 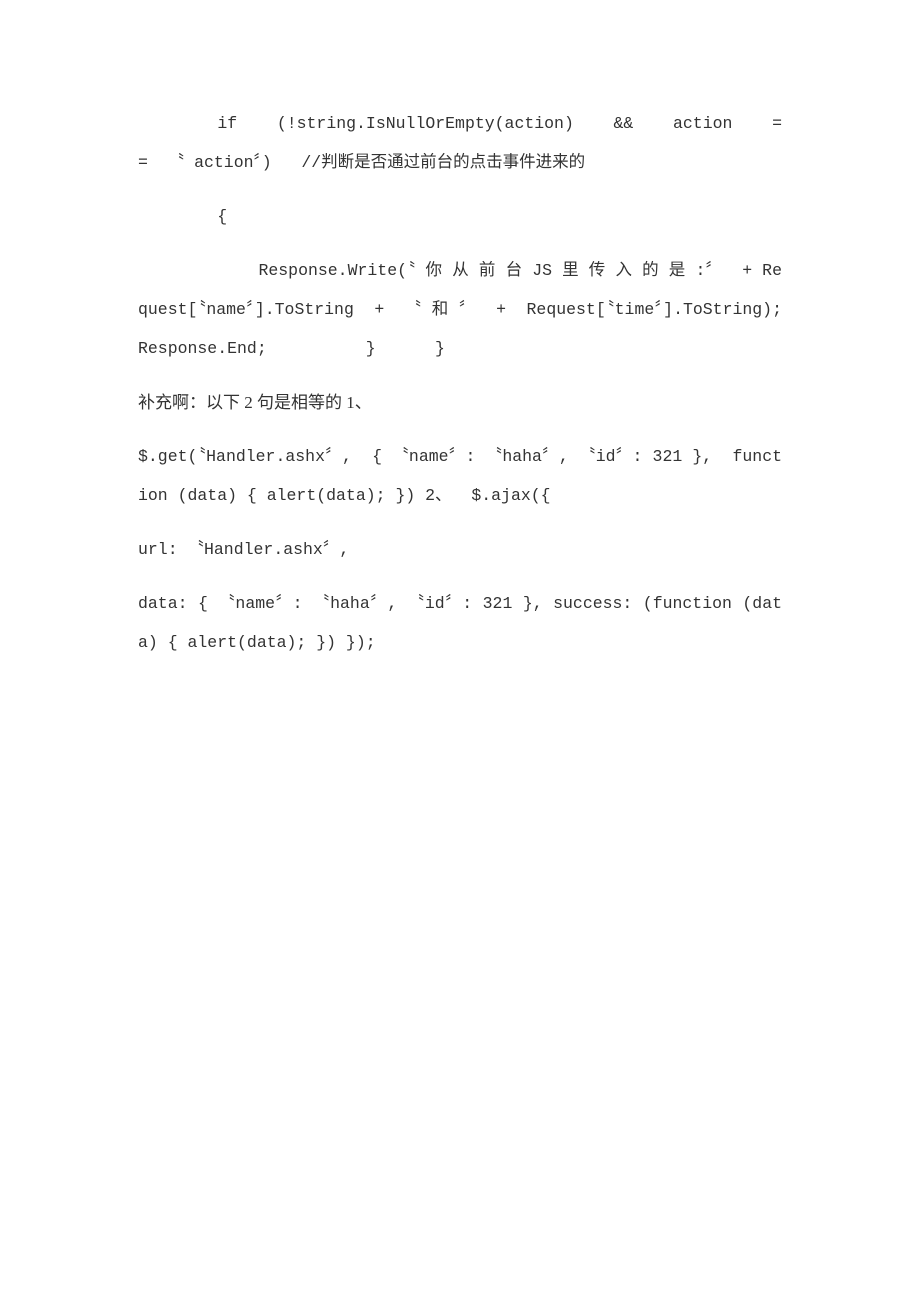 I want to click on note-supplement-line: 补充啊：以下 2 句是相等的 1、, so click(x=255, y=402).